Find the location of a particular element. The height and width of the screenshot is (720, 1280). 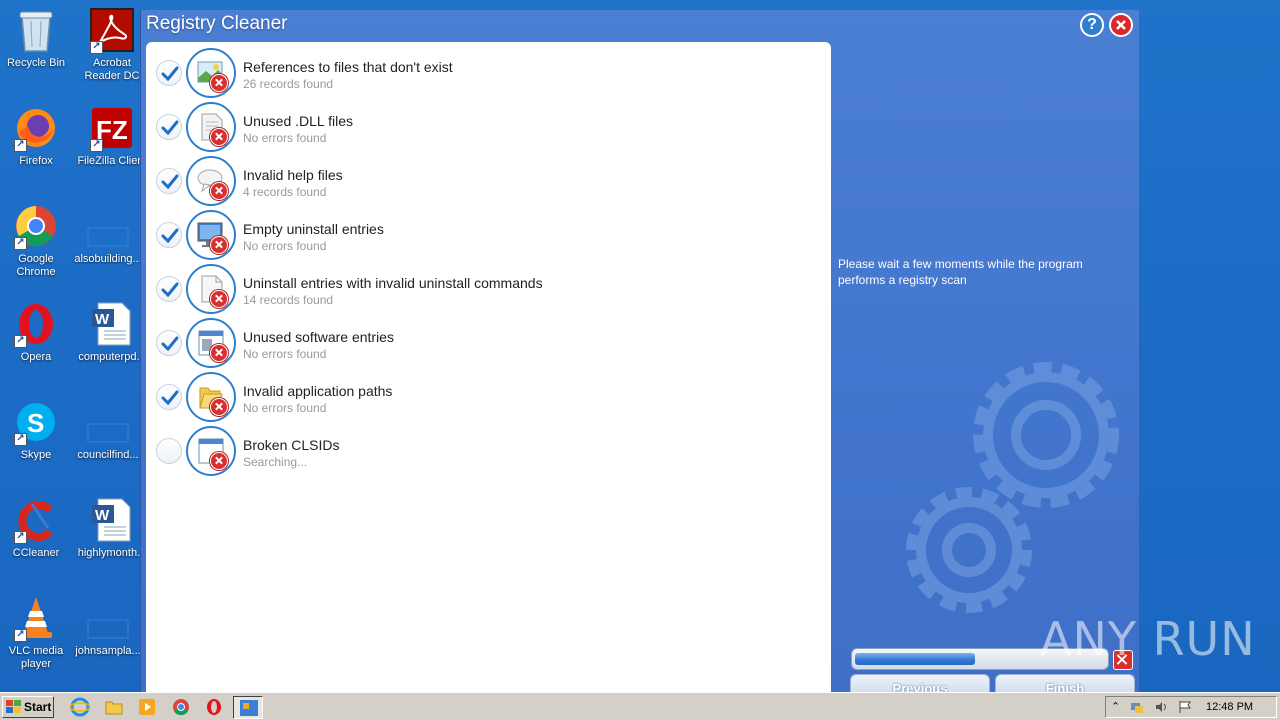

scan-item: Invalid help files 4 records found is located at coordinates (488, 181).